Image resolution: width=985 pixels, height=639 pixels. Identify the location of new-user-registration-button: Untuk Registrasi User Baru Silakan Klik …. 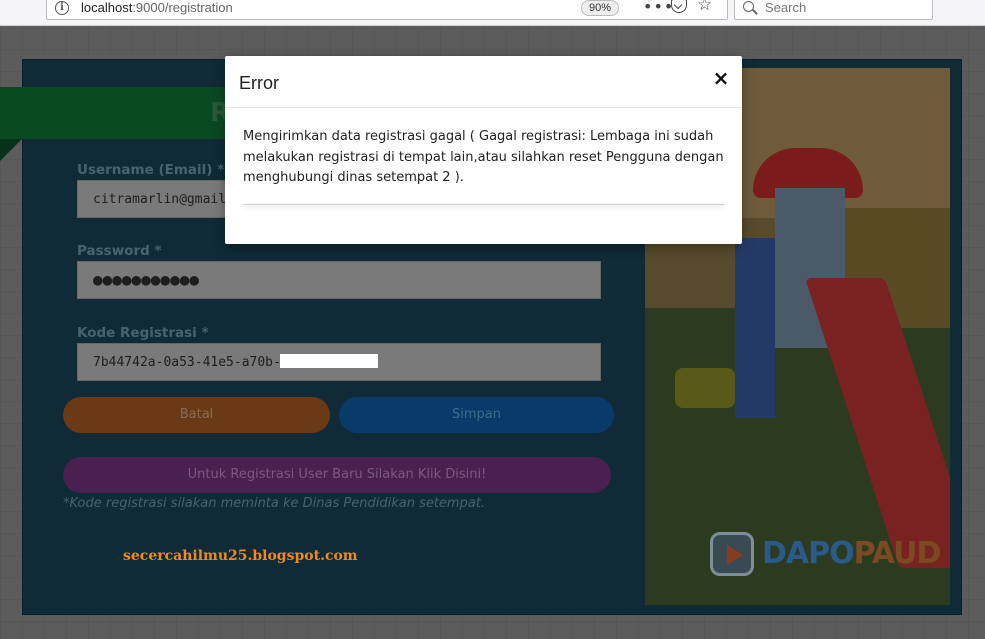
(337, 475).